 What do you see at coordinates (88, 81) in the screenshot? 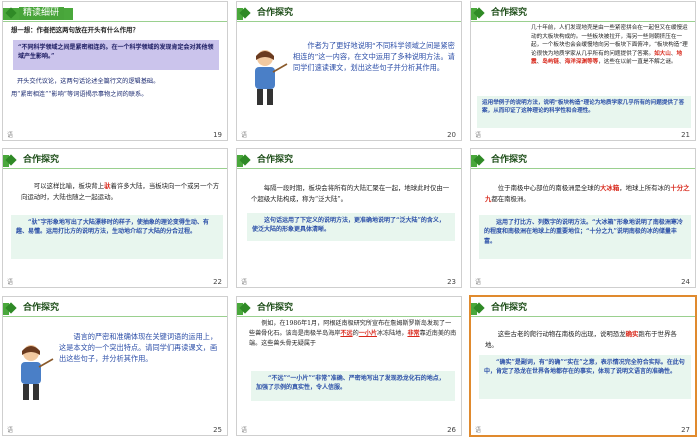
I see `answer-line-1: 开头交代议论，这两句话论述全篇行文的逻辑基础。` at bounding box center [88, 81].